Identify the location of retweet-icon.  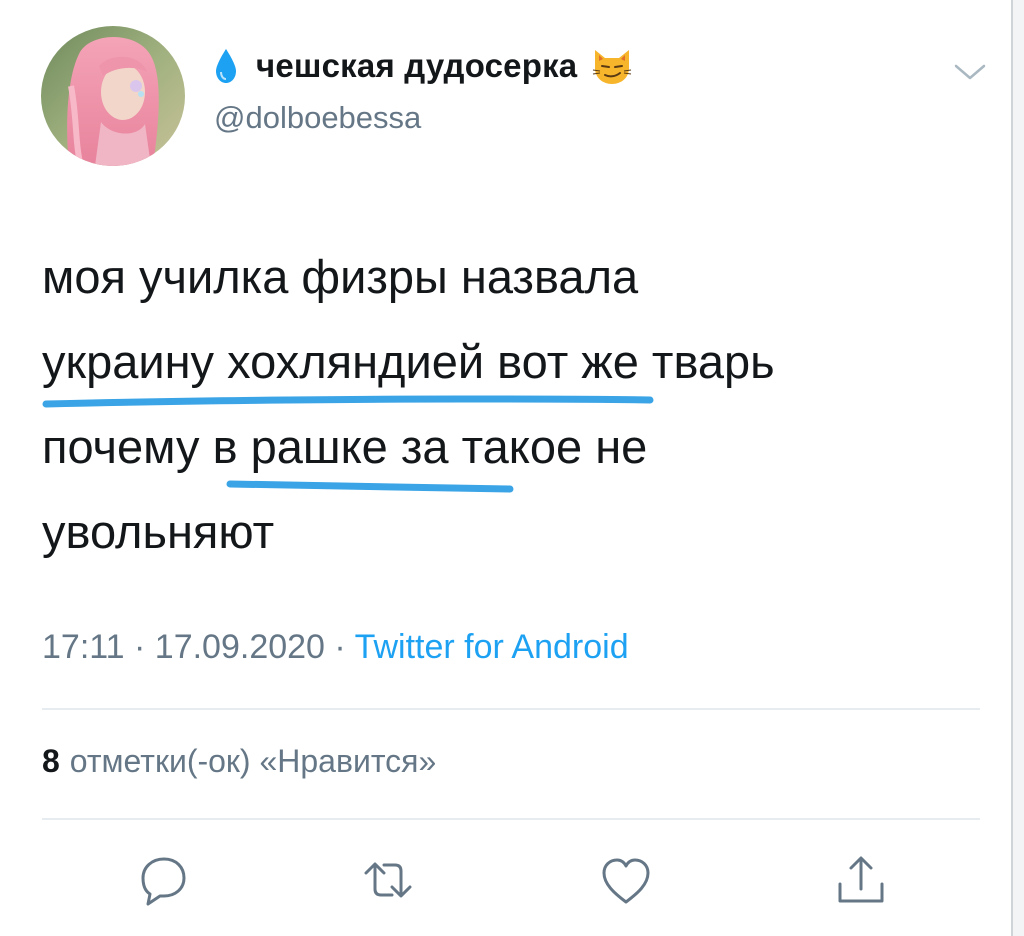
(388, 881).